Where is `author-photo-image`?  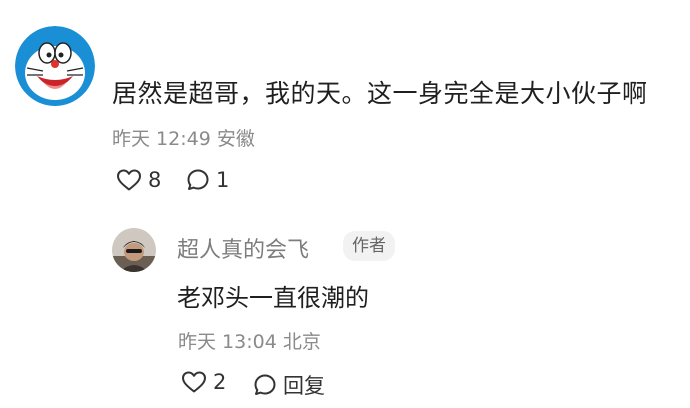
author-photo-image is located at coordinates (134, 250).